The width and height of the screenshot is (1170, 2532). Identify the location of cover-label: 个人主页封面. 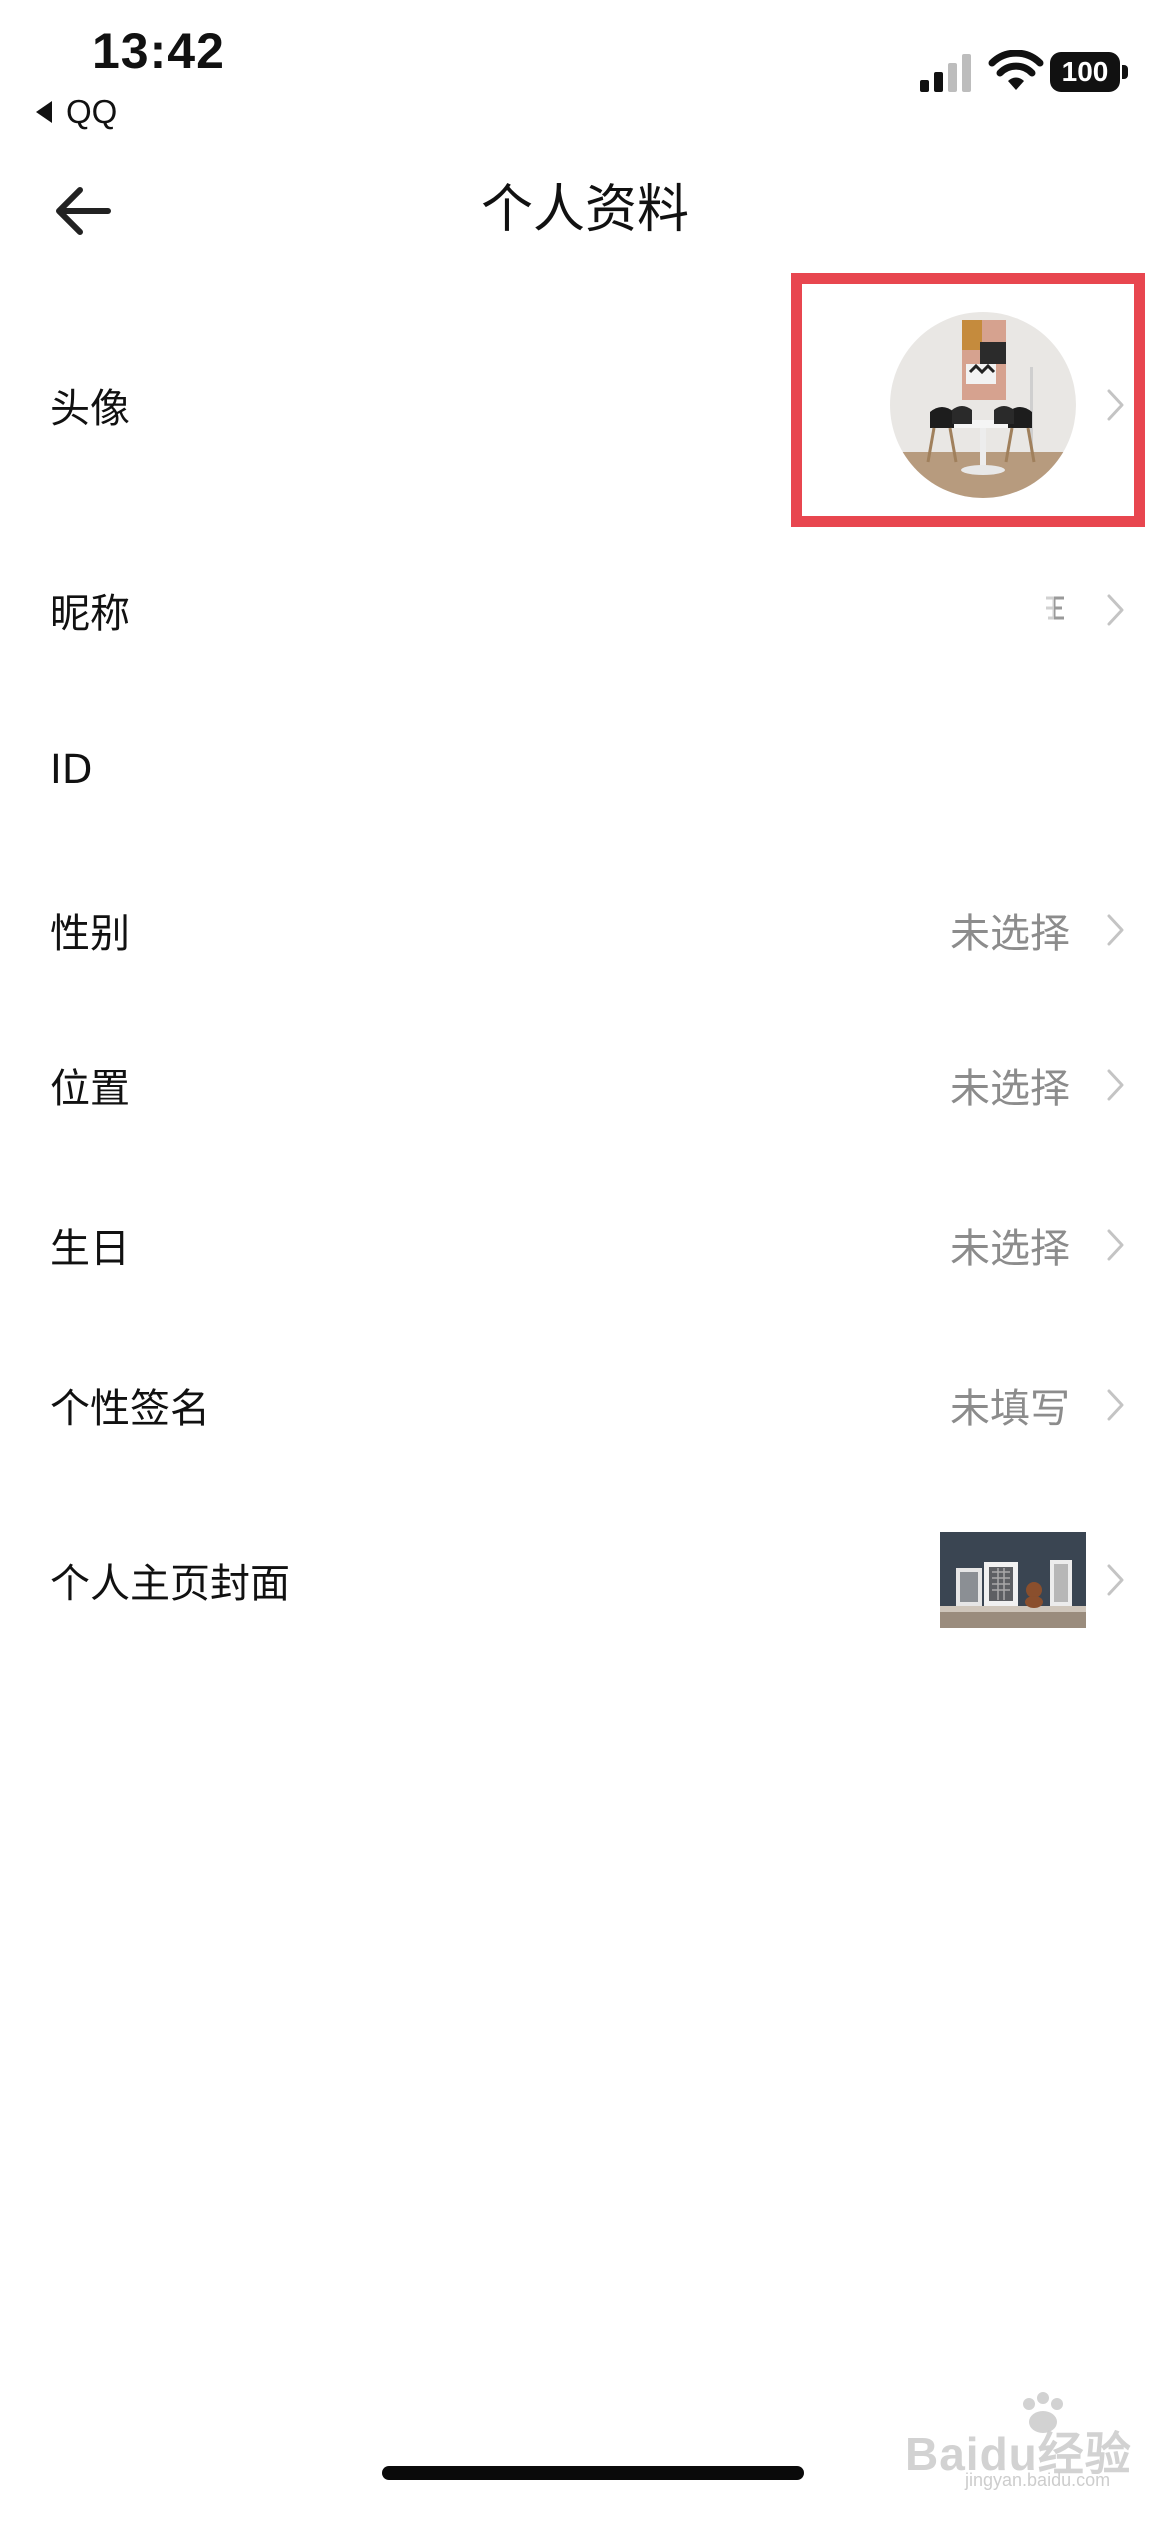
(170, 1584).